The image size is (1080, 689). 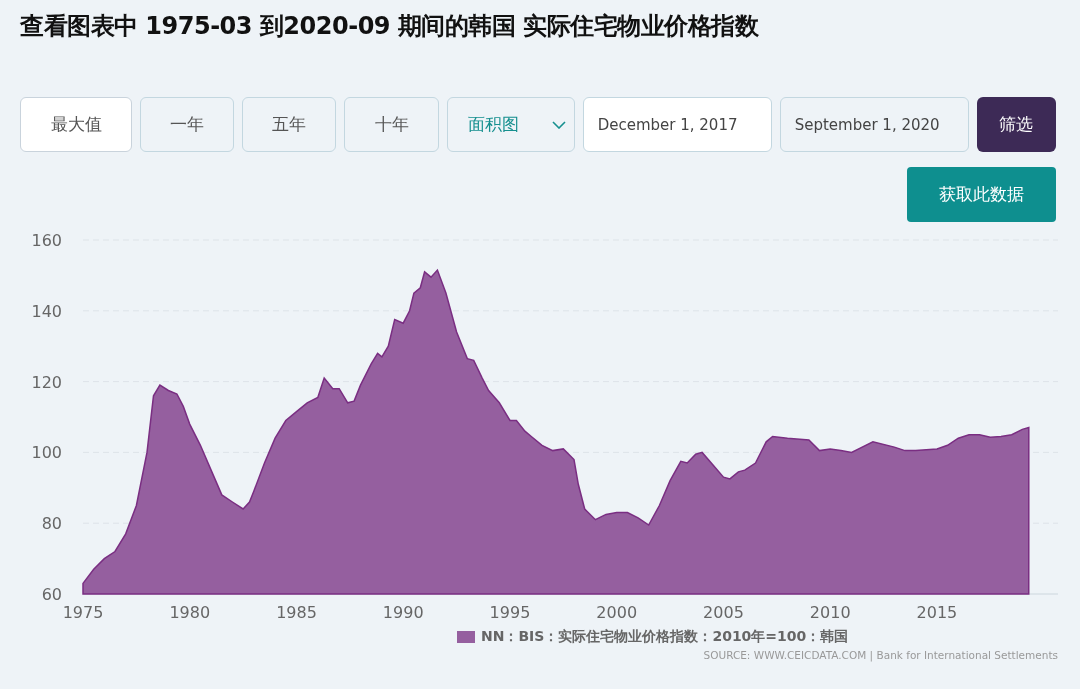 I want to click on range-button: 一年, so click(x=187, y=124).